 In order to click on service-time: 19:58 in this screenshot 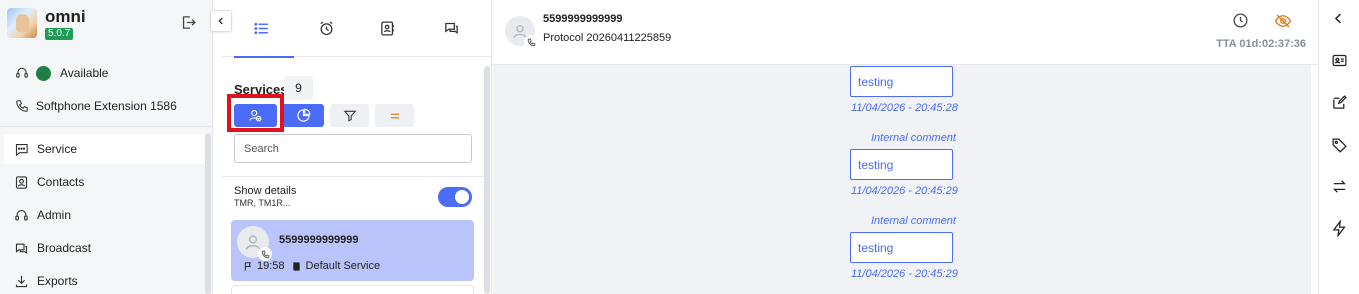, I will do `click(271, 266)`.